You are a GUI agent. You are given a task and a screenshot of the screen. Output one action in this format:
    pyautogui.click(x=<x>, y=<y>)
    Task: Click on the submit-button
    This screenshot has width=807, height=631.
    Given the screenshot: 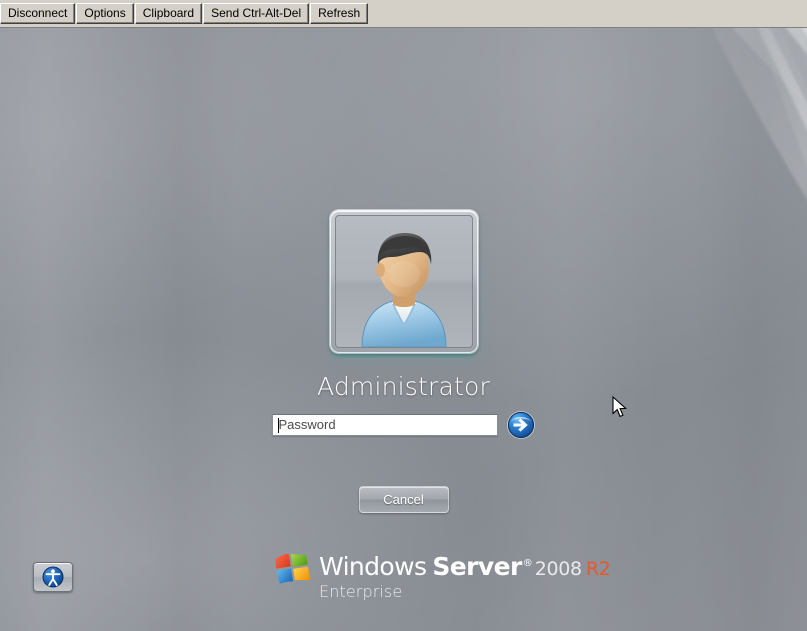 What is the action you would take?
    pyautogui.click(x=521, y=425)
    